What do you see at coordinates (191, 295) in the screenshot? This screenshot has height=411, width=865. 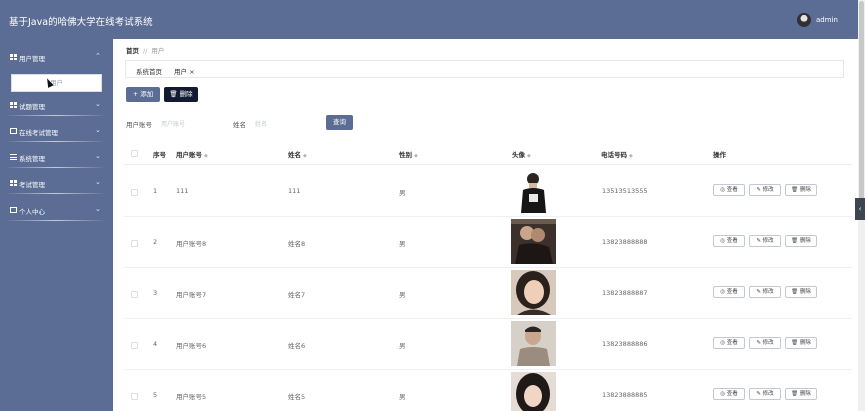 I see `cell-account: 用户账号7` at bounding box center [191, 295].